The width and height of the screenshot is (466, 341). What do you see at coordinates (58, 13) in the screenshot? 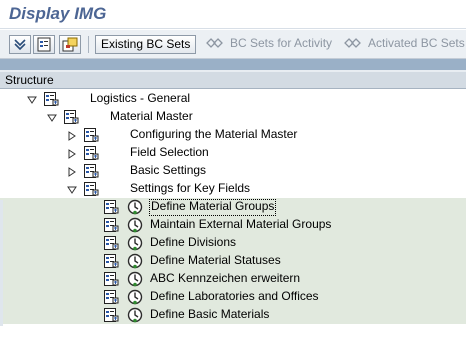
I see `window-title: Display IMG` at bounding box center [58, 13].